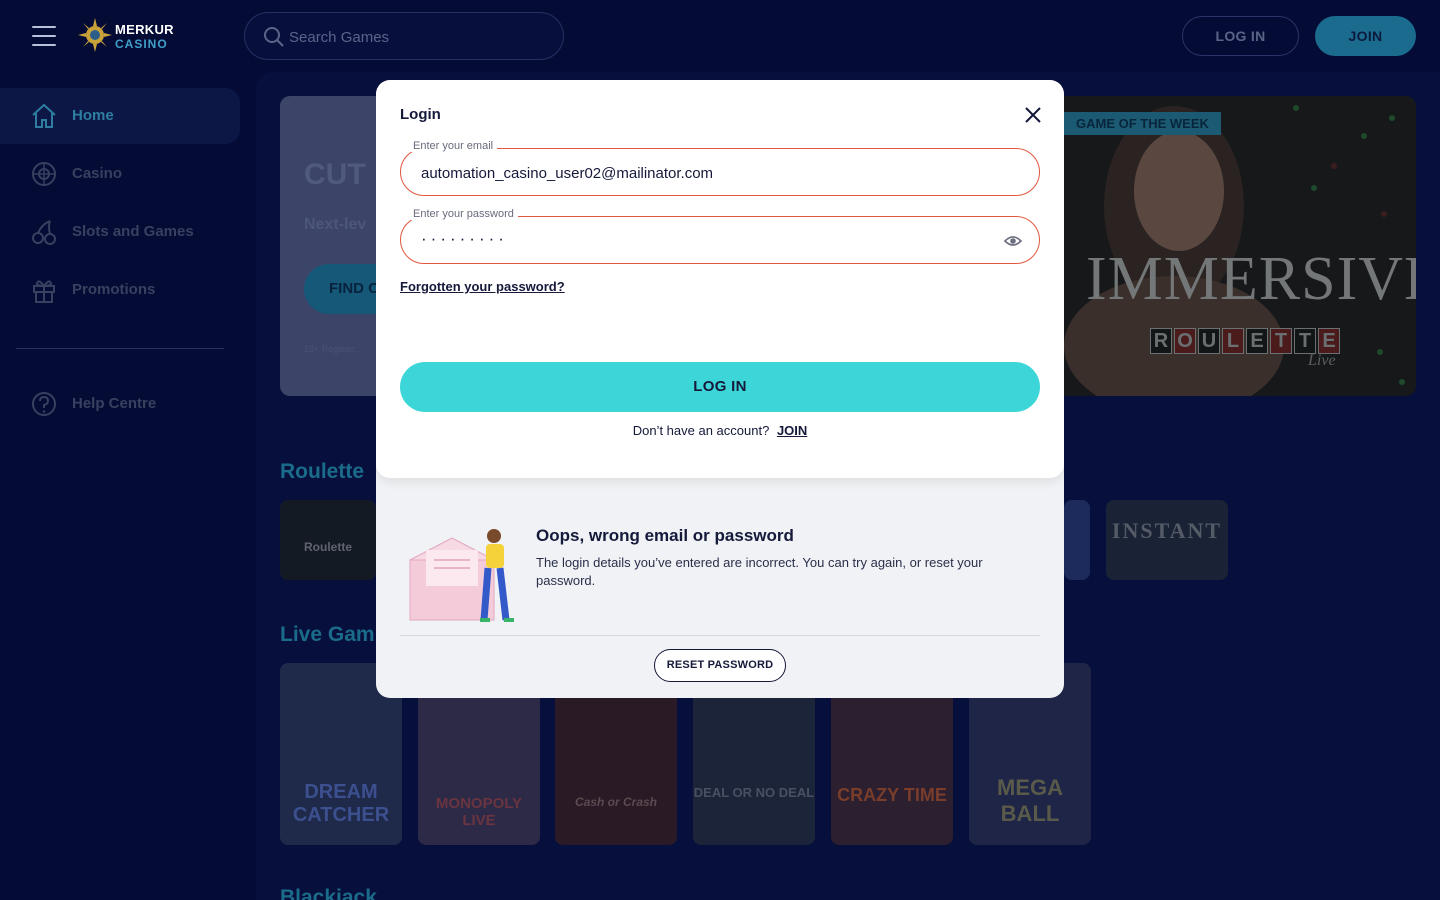  What do you see at coordinates (1209, 341) in the screenshot?
I see `roulette-letter: U` at bounding box center [1209, 341].